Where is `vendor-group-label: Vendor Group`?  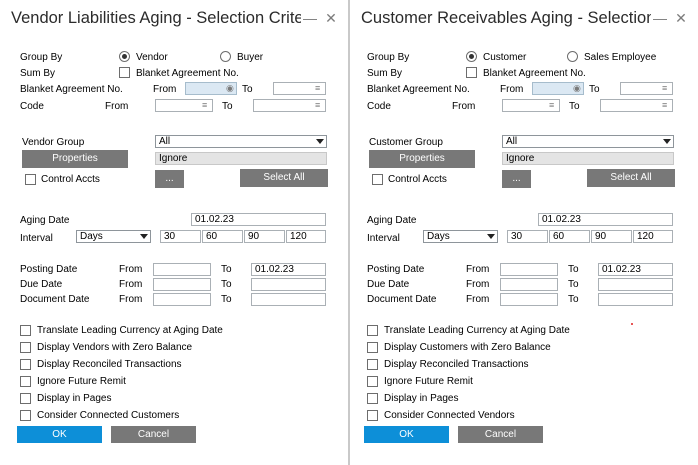
vendor-group-label: Vendor Group is located at coordinates (53, 142).